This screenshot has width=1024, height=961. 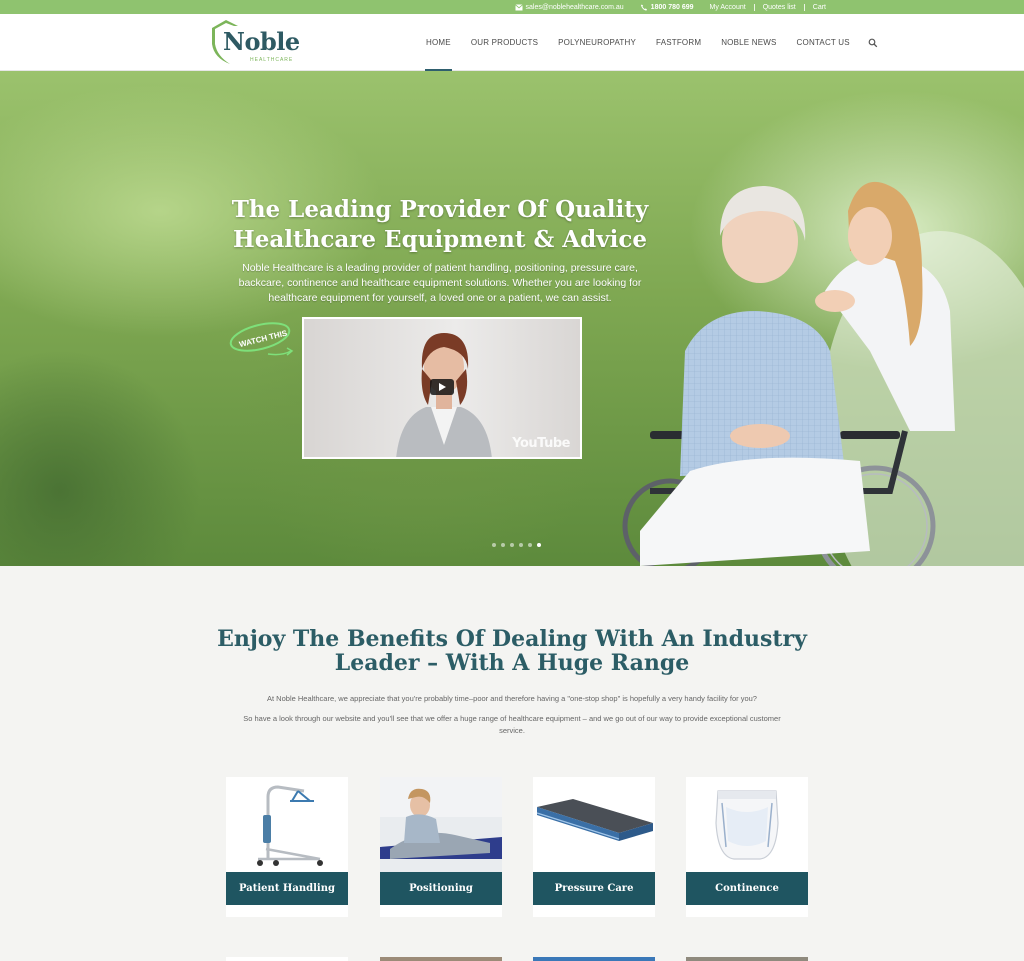 I want to click on watch-this-callout: WATCH THIS, so click(x=261, y=339).